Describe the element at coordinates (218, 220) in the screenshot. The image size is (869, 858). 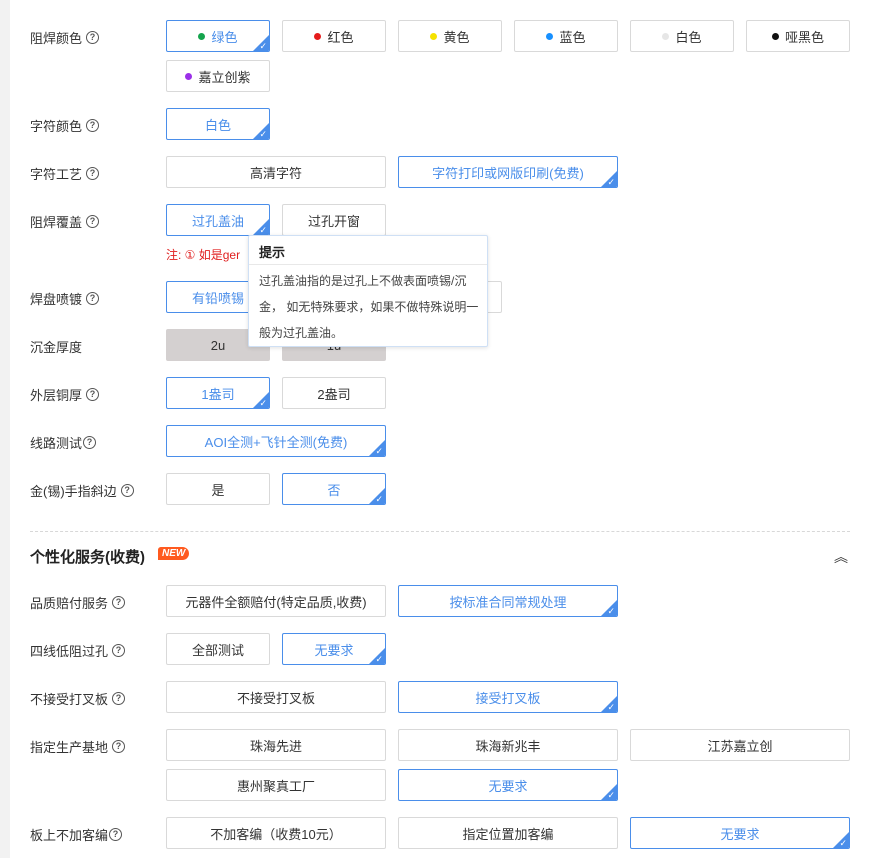
I see `solder-cover-tented: 过孔盖油 ✓` at that location.